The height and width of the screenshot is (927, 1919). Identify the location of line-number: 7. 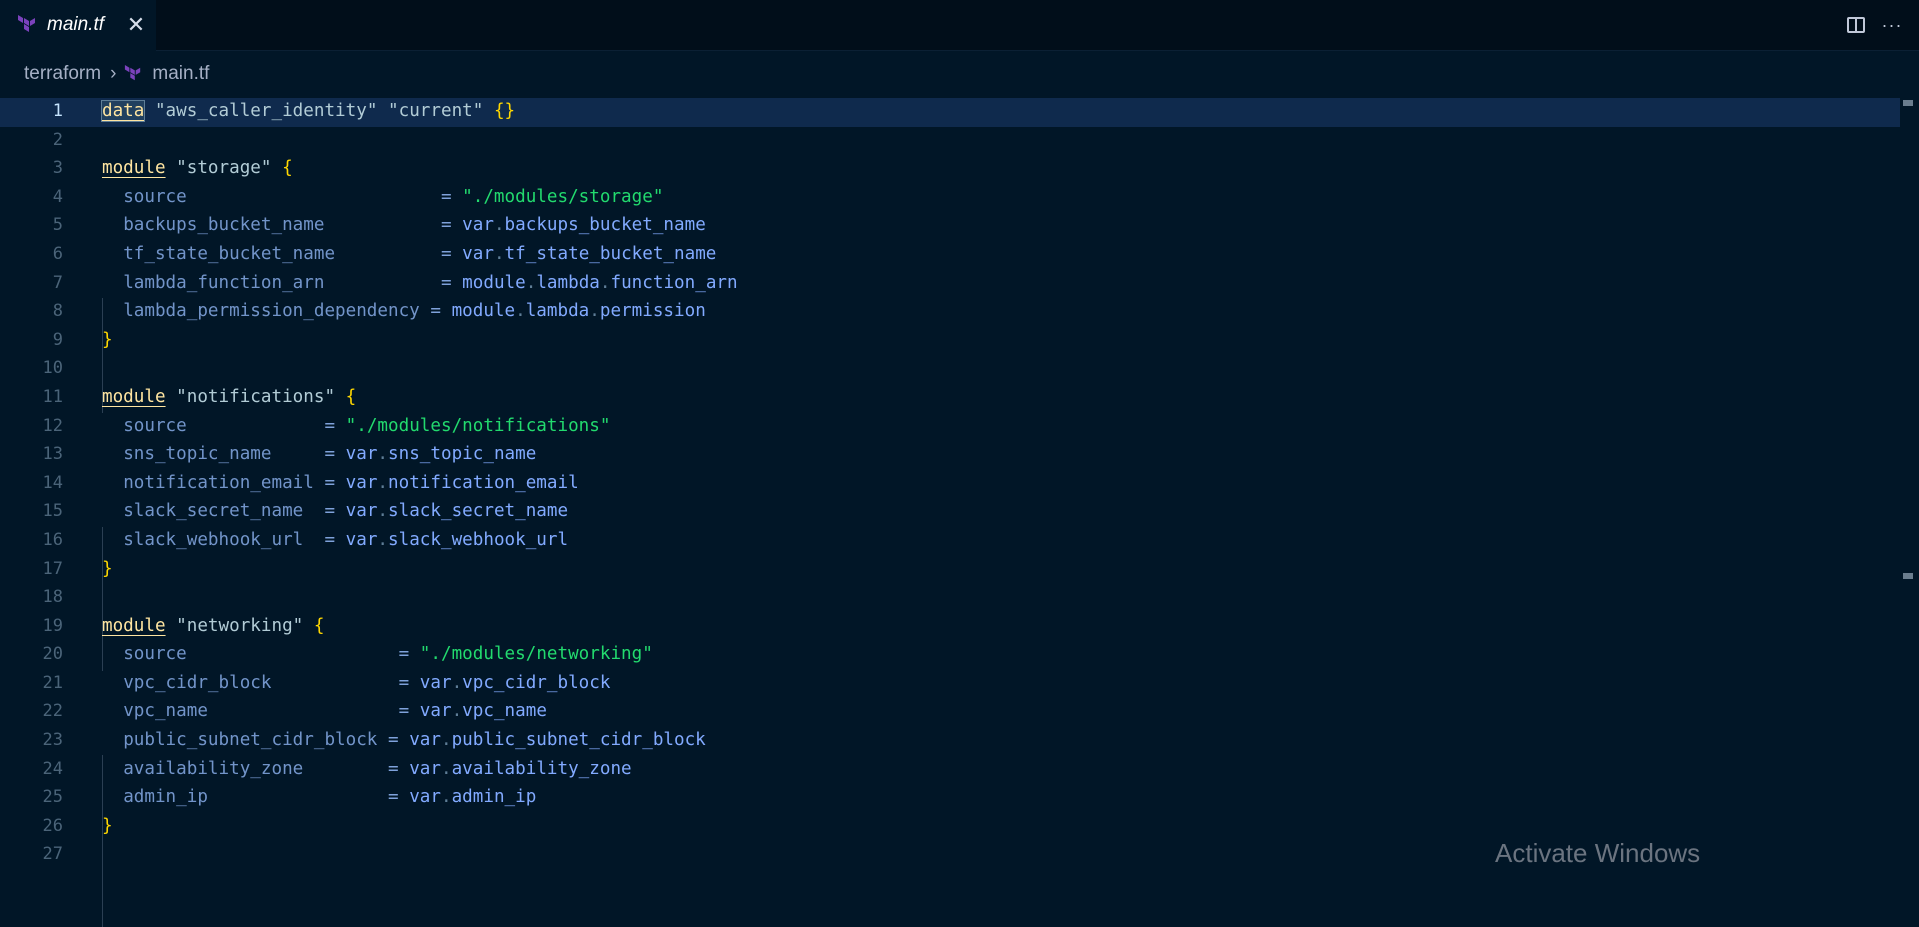
(57, 282).